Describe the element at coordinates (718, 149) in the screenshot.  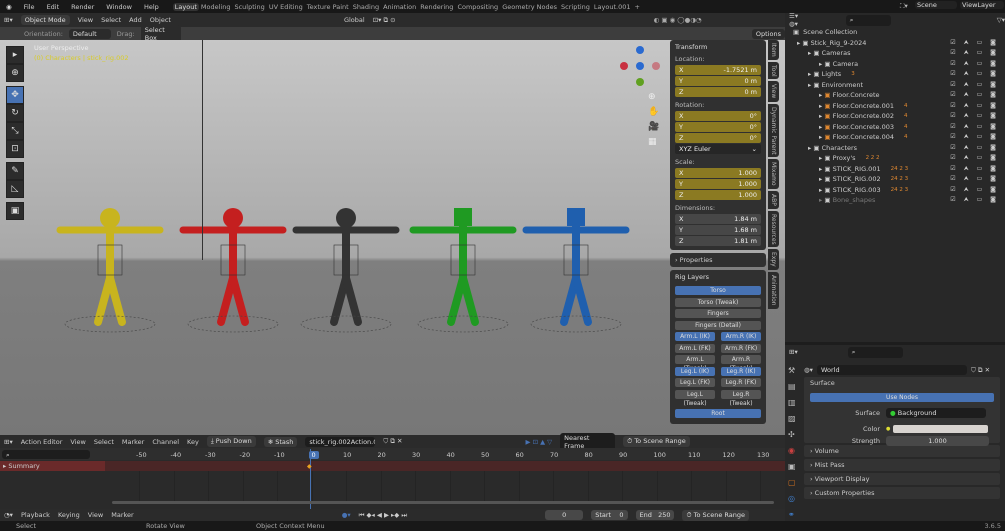
I see `rotation-mode-dropdown: XYZ Euler ⌄` at that location.